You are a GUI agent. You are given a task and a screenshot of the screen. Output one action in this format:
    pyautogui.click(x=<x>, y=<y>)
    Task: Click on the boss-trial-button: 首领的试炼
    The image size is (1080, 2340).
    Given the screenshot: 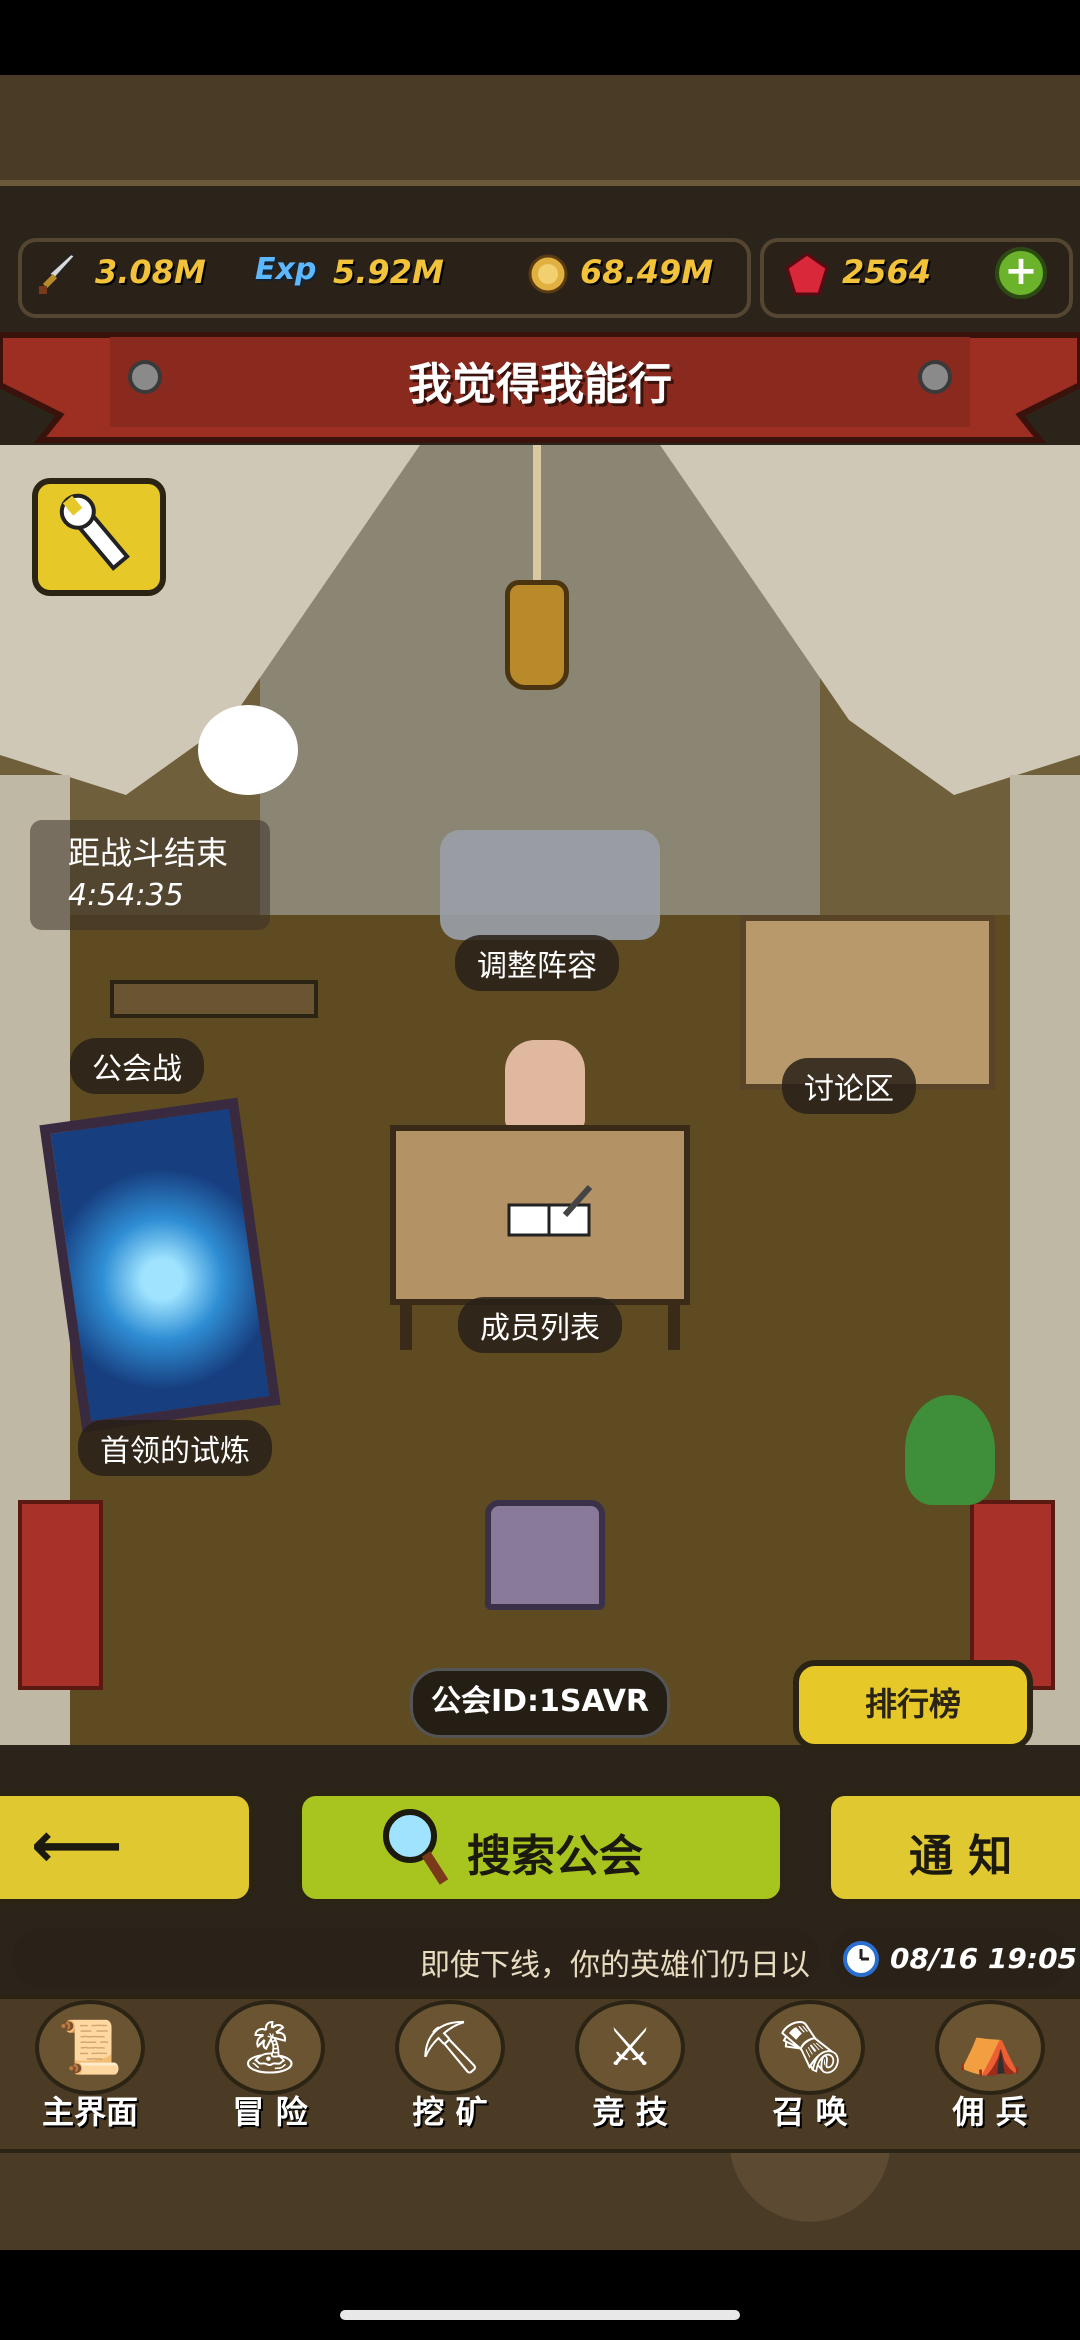 What is the action you would take?
    pyautogui.click(x=175, y=1448)
    